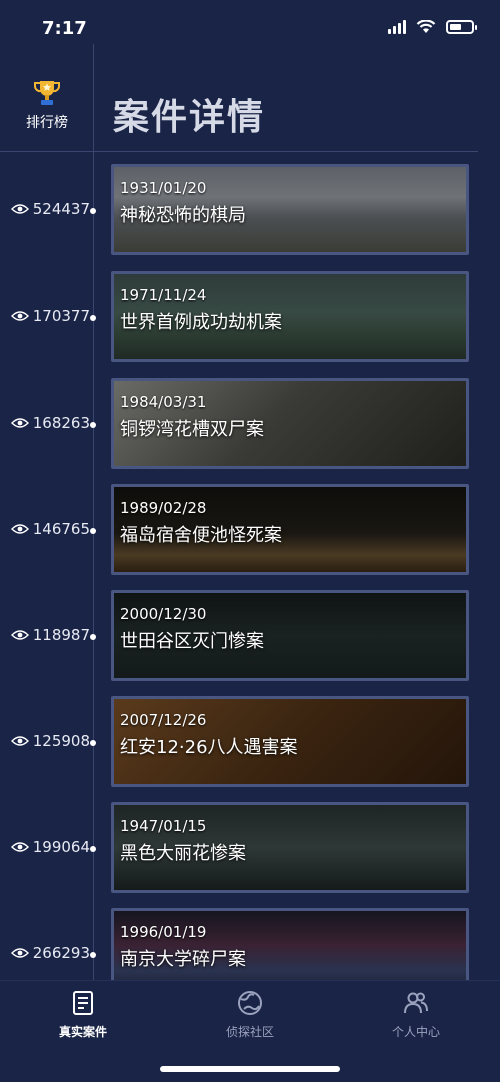 The width and height of the screenshot is (500, 1082). I want to click on case-title: 铜锣湾花槽双尸案, so click(192, 429).